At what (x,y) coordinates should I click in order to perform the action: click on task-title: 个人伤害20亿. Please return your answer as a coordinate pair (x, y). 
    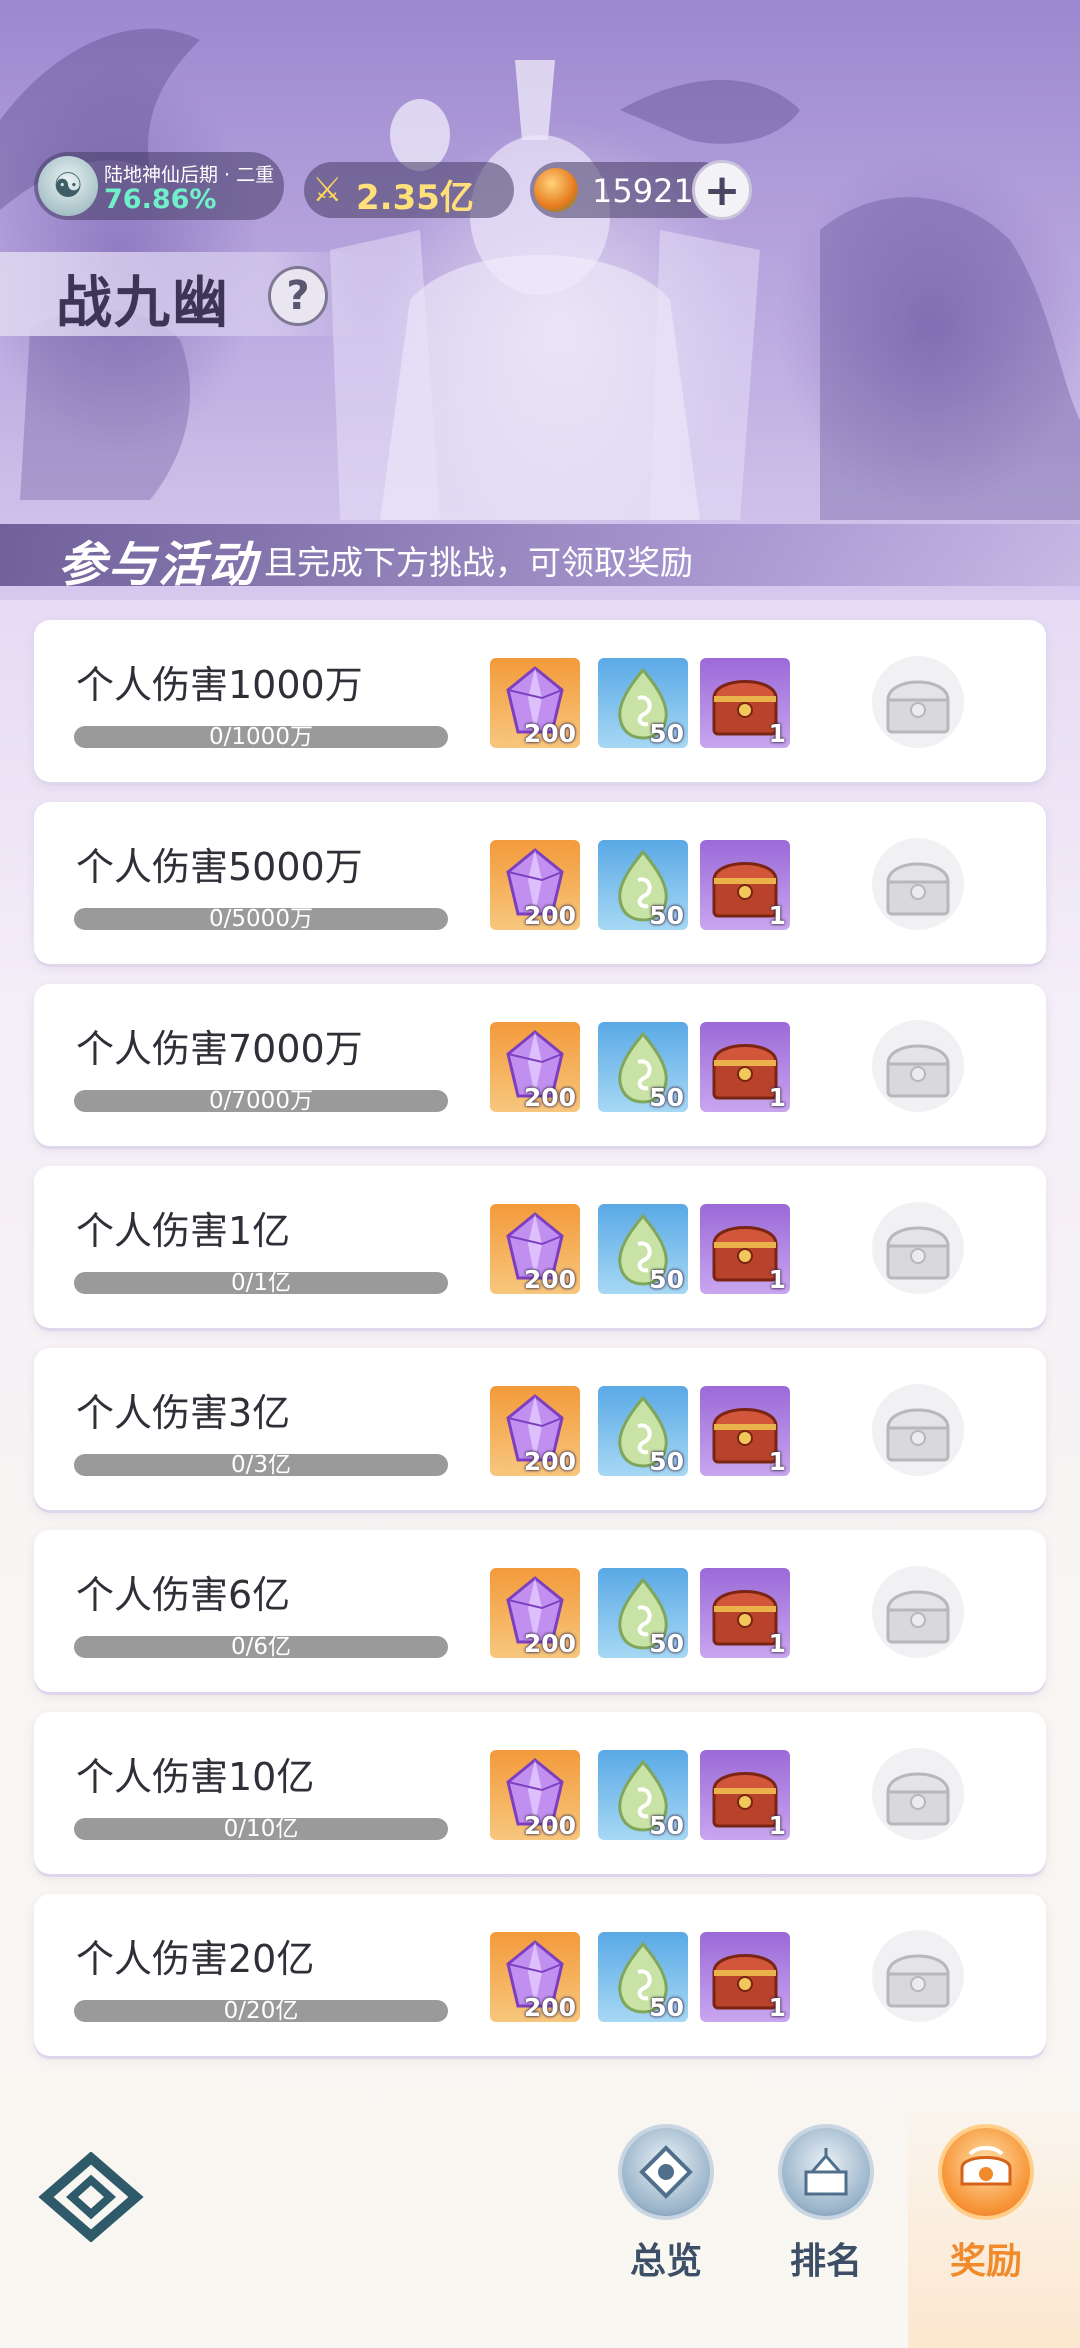
    Looking at the image, I should click on (195, 1959).